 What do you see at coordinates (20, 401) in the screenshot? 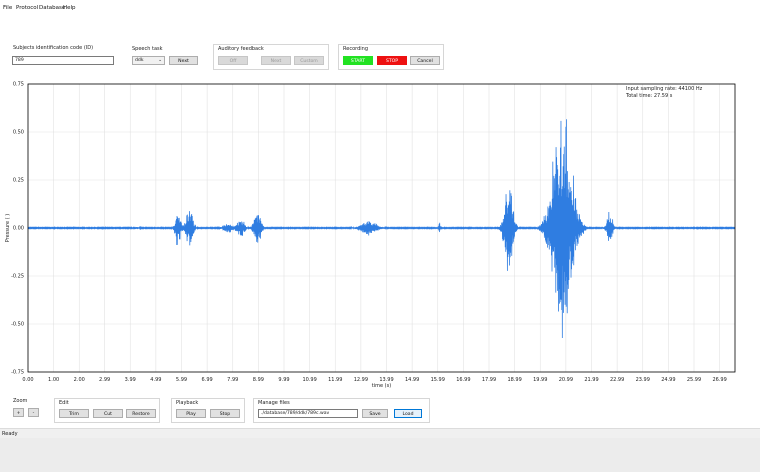
I see `zoom-label: Zoom` at bounding box center [20, 401].